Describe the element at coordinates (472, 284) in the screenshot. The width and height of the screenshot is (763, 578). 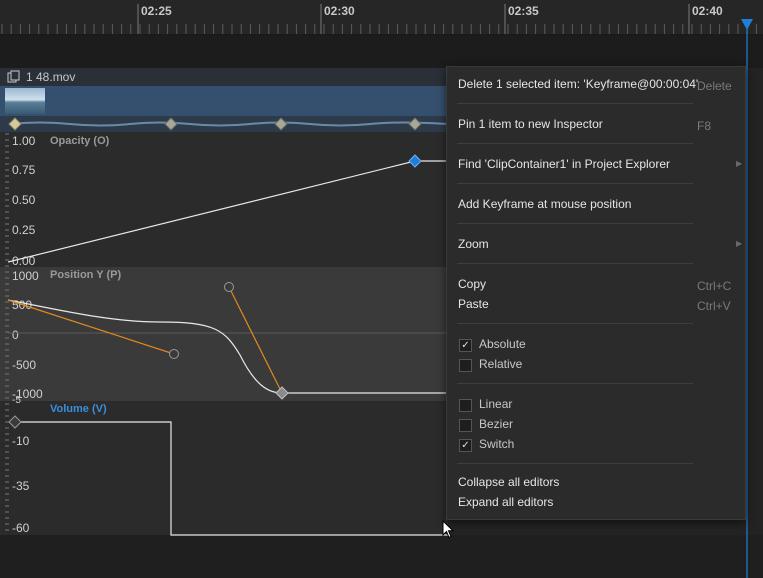
I see `menu-item-copy: Copy` at that location.